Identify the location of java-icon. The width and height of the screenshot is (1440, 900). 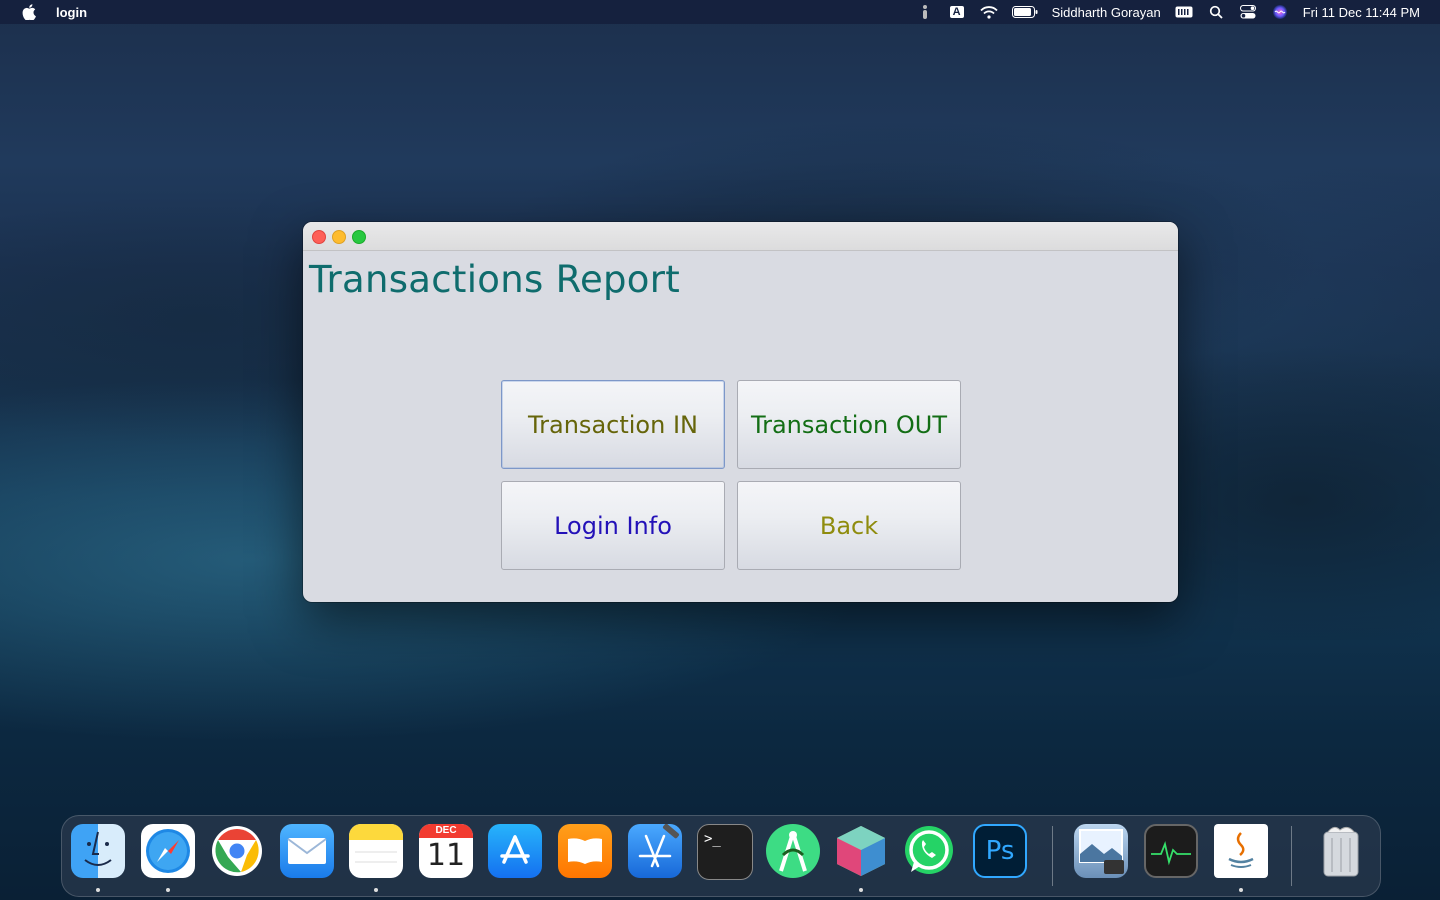
(1241, 851).